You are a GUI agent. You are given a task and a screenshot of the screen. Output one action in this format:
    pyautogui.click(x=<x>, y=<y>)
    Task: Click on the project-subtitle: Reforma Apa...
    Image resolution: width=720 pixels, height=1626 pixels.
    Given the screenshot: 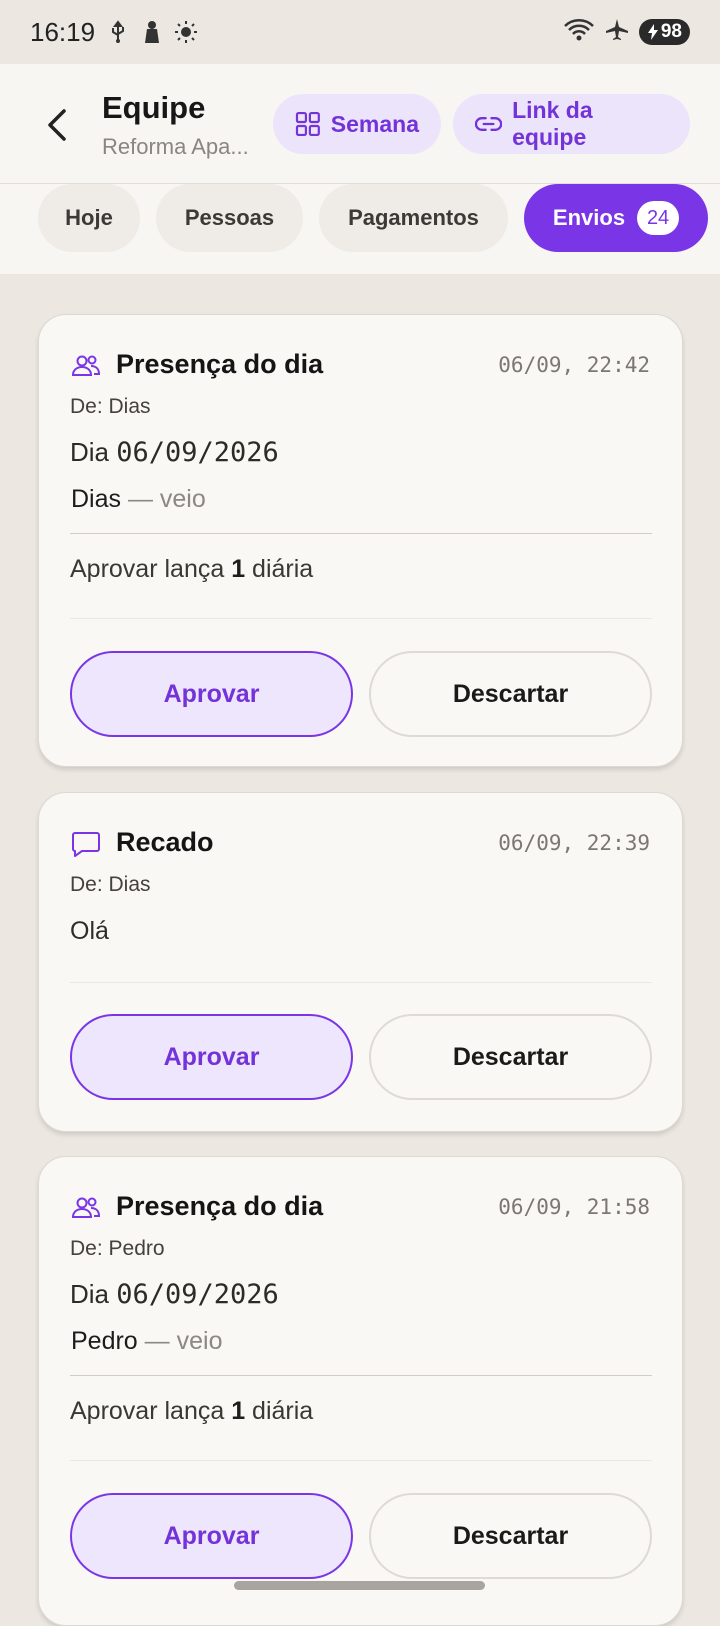 What is the action you would take?
    pyautogui.click(x=175, y=146)
    